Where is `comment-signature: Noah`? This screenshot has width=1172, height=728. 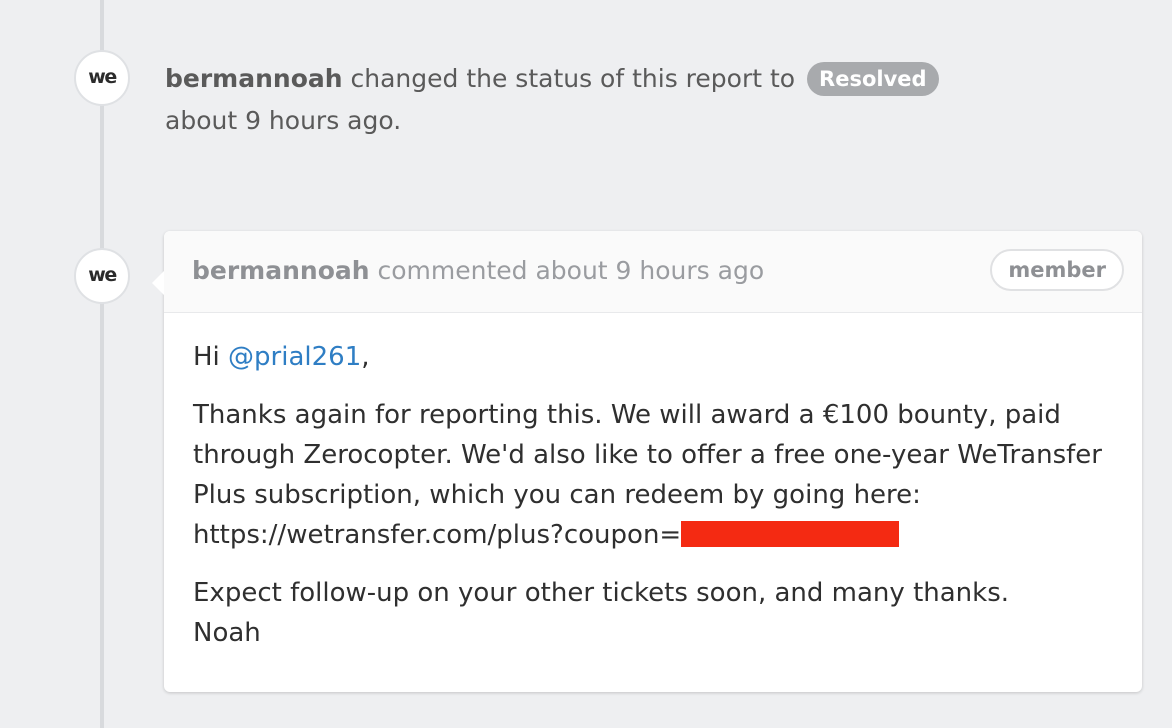 comment-signature: Noah is located at coordinates (227, 633).